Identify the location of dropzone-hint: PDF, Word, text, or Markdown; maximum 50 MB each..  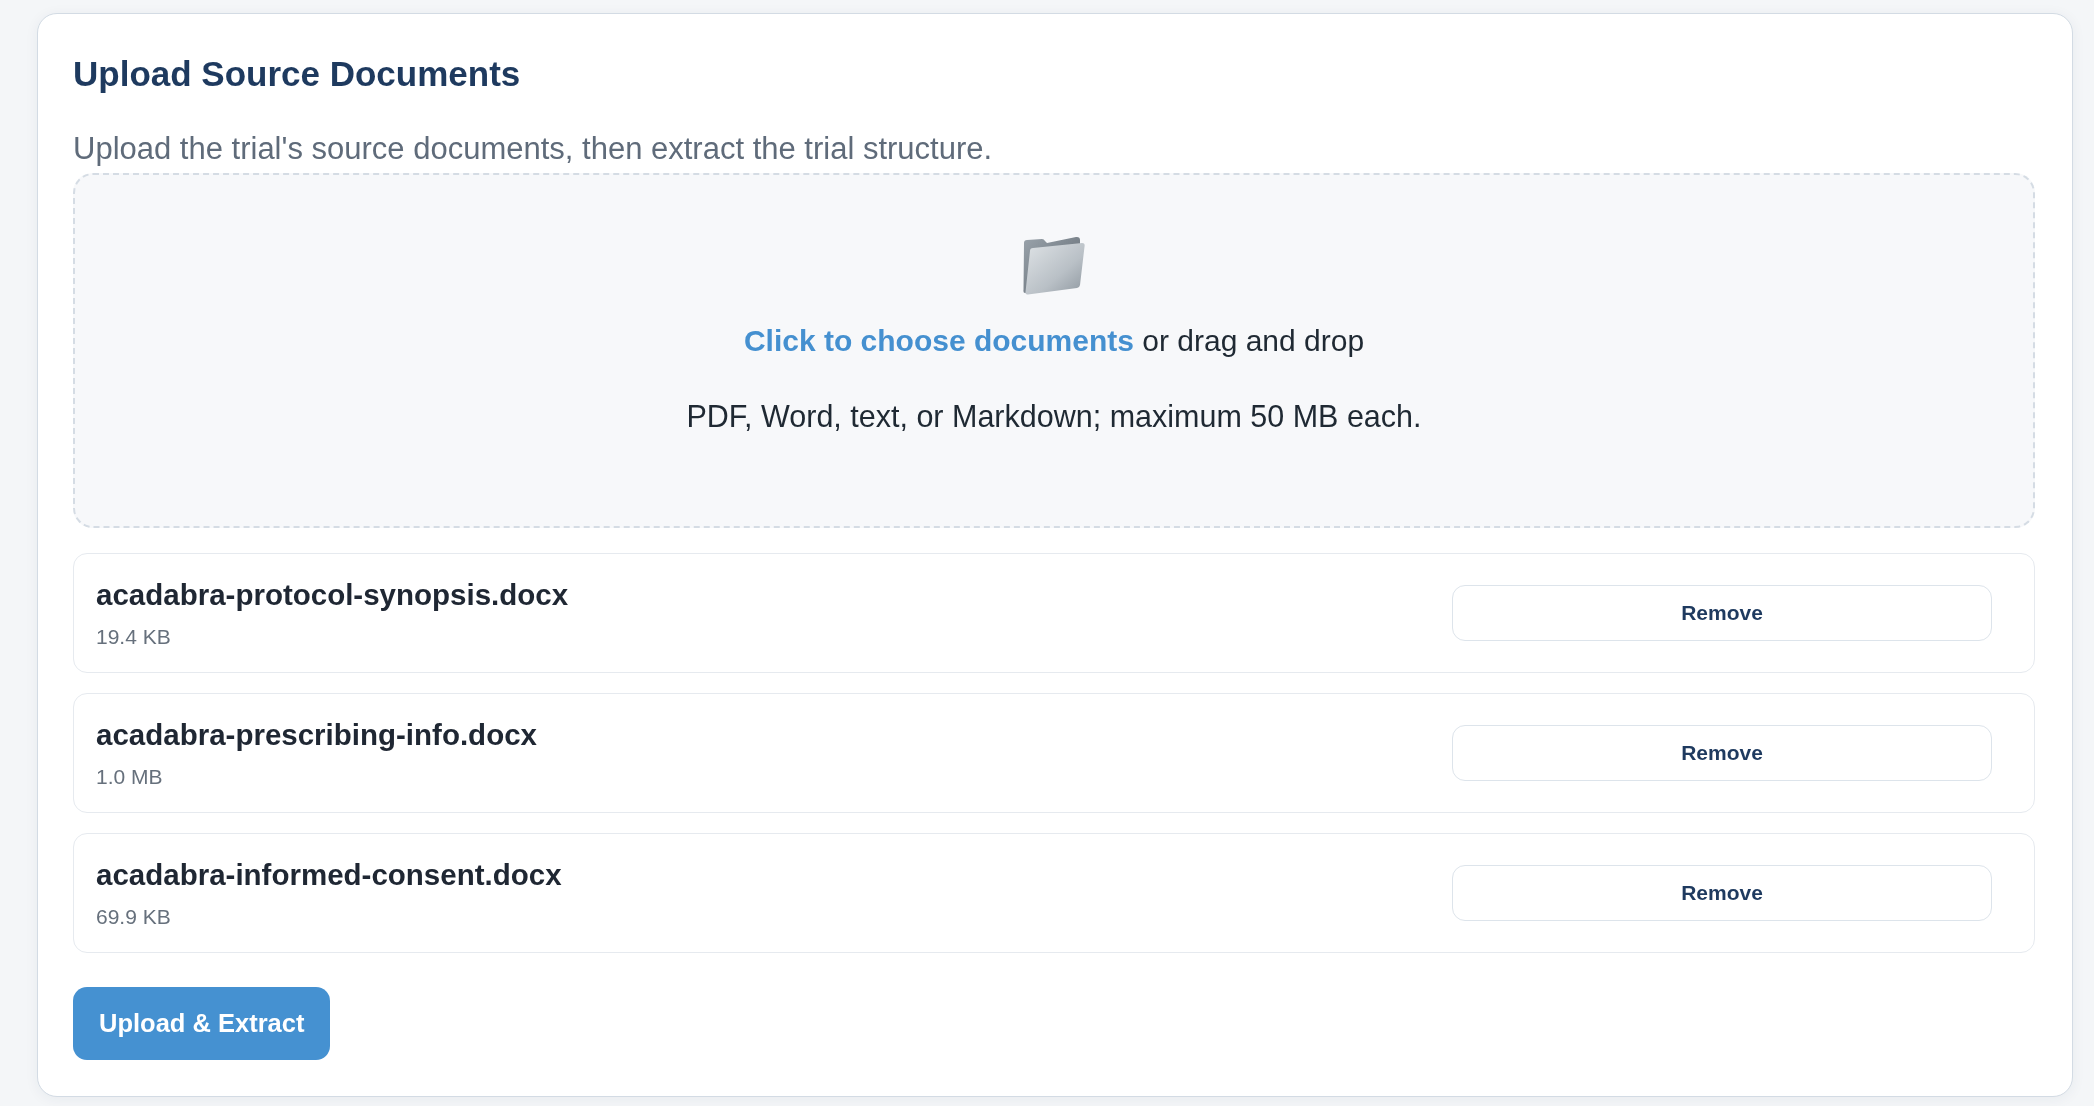
(1054, 416).